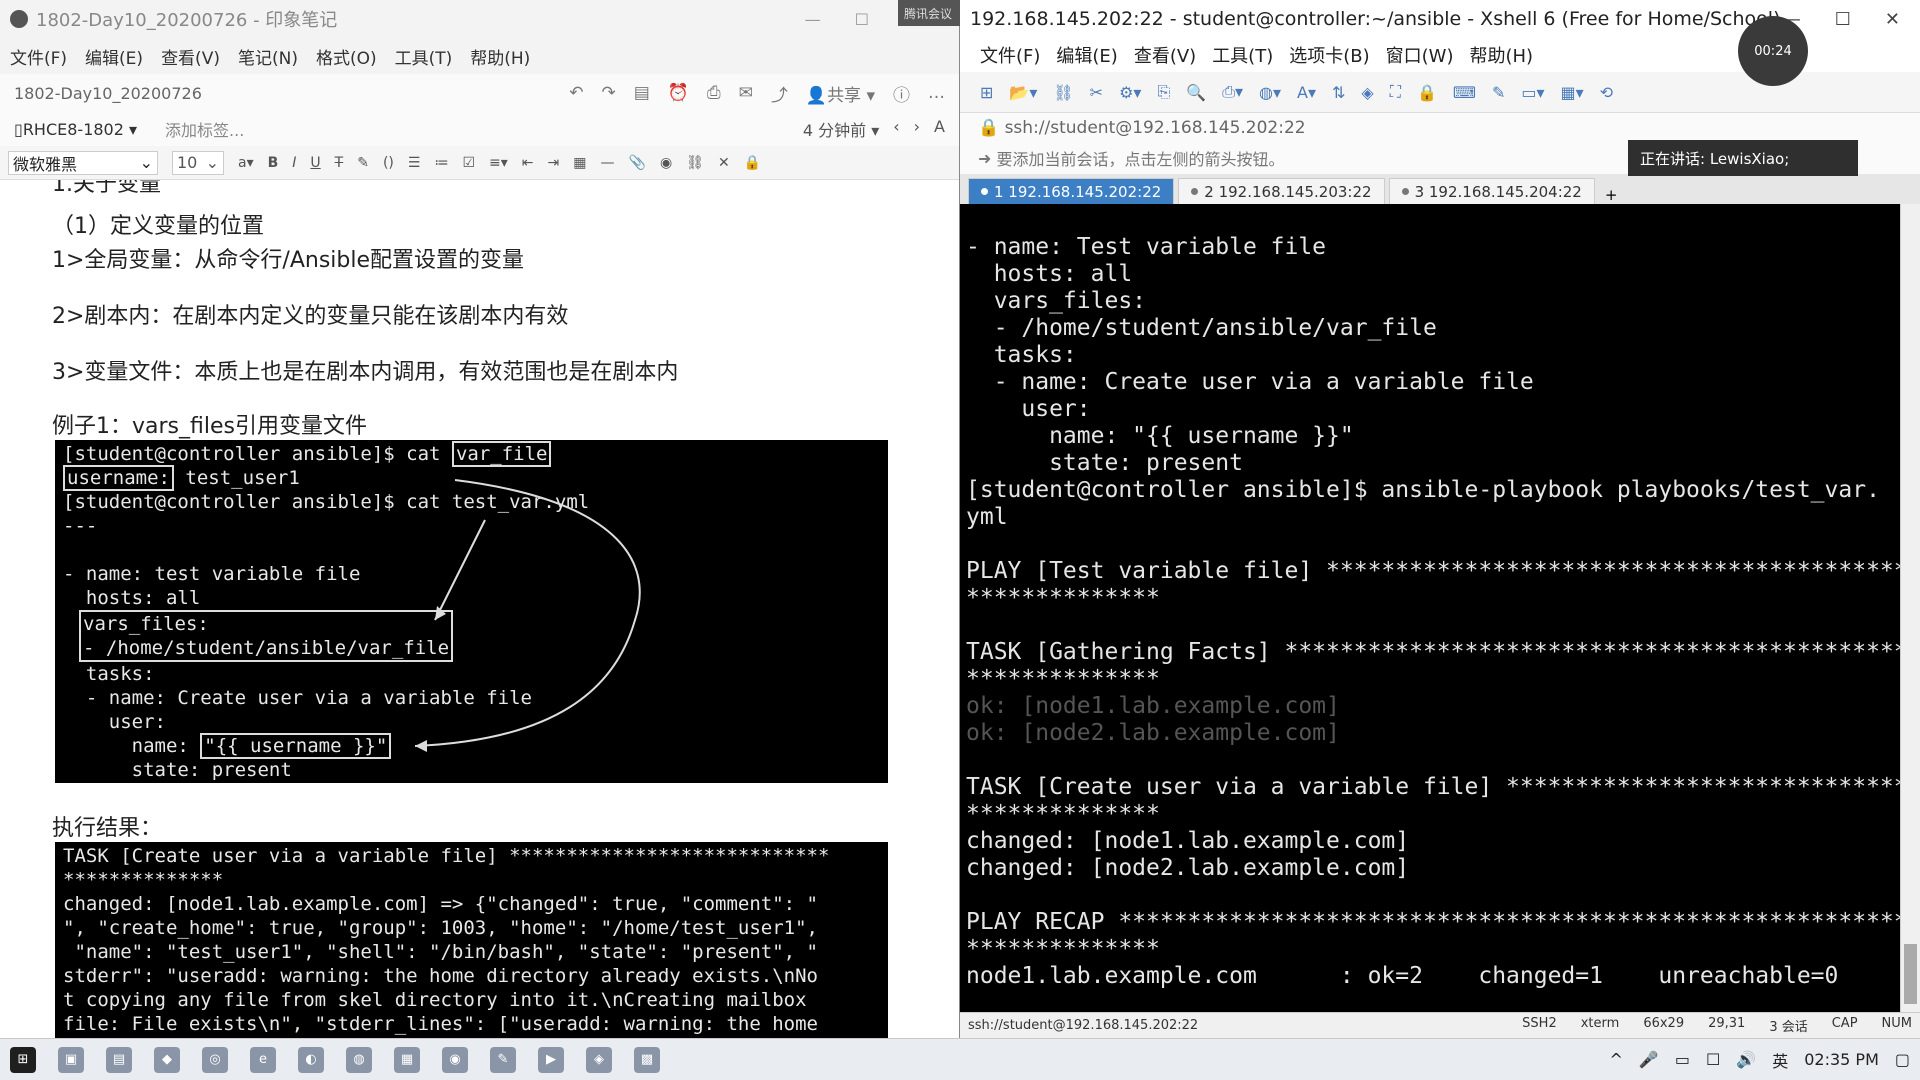 This screenshot has height=1080, width=1920. Describe the element at coordinates (1910, 608) in the screenshot. I see `terminal-scrollbar` at that location.